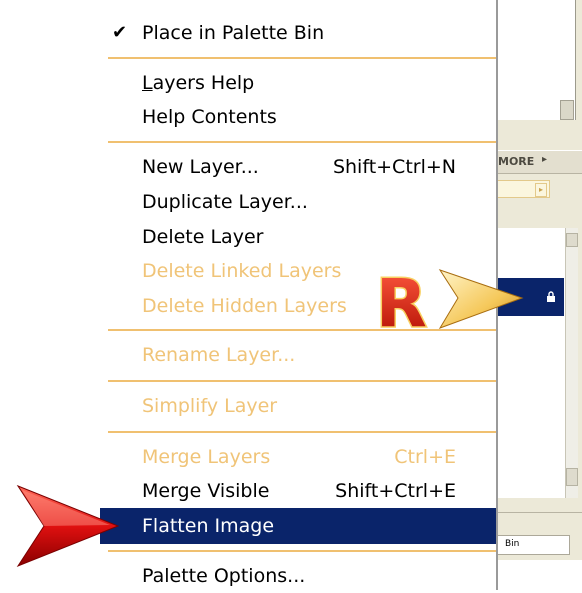 The height and width of the screenshot is (593, 582). Describe the element at coordinates (544, 159) in the screenshot. I see `more-arrow-icon: ▸` at that location.